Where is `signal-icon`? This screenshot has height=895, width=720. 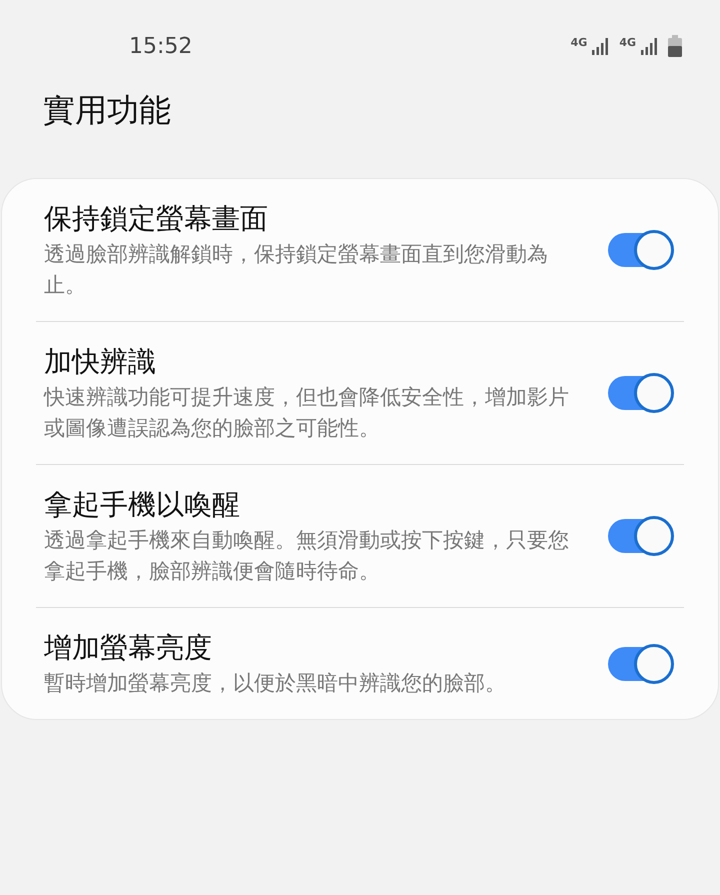 signal-icon is located at coordinates (650, 46).